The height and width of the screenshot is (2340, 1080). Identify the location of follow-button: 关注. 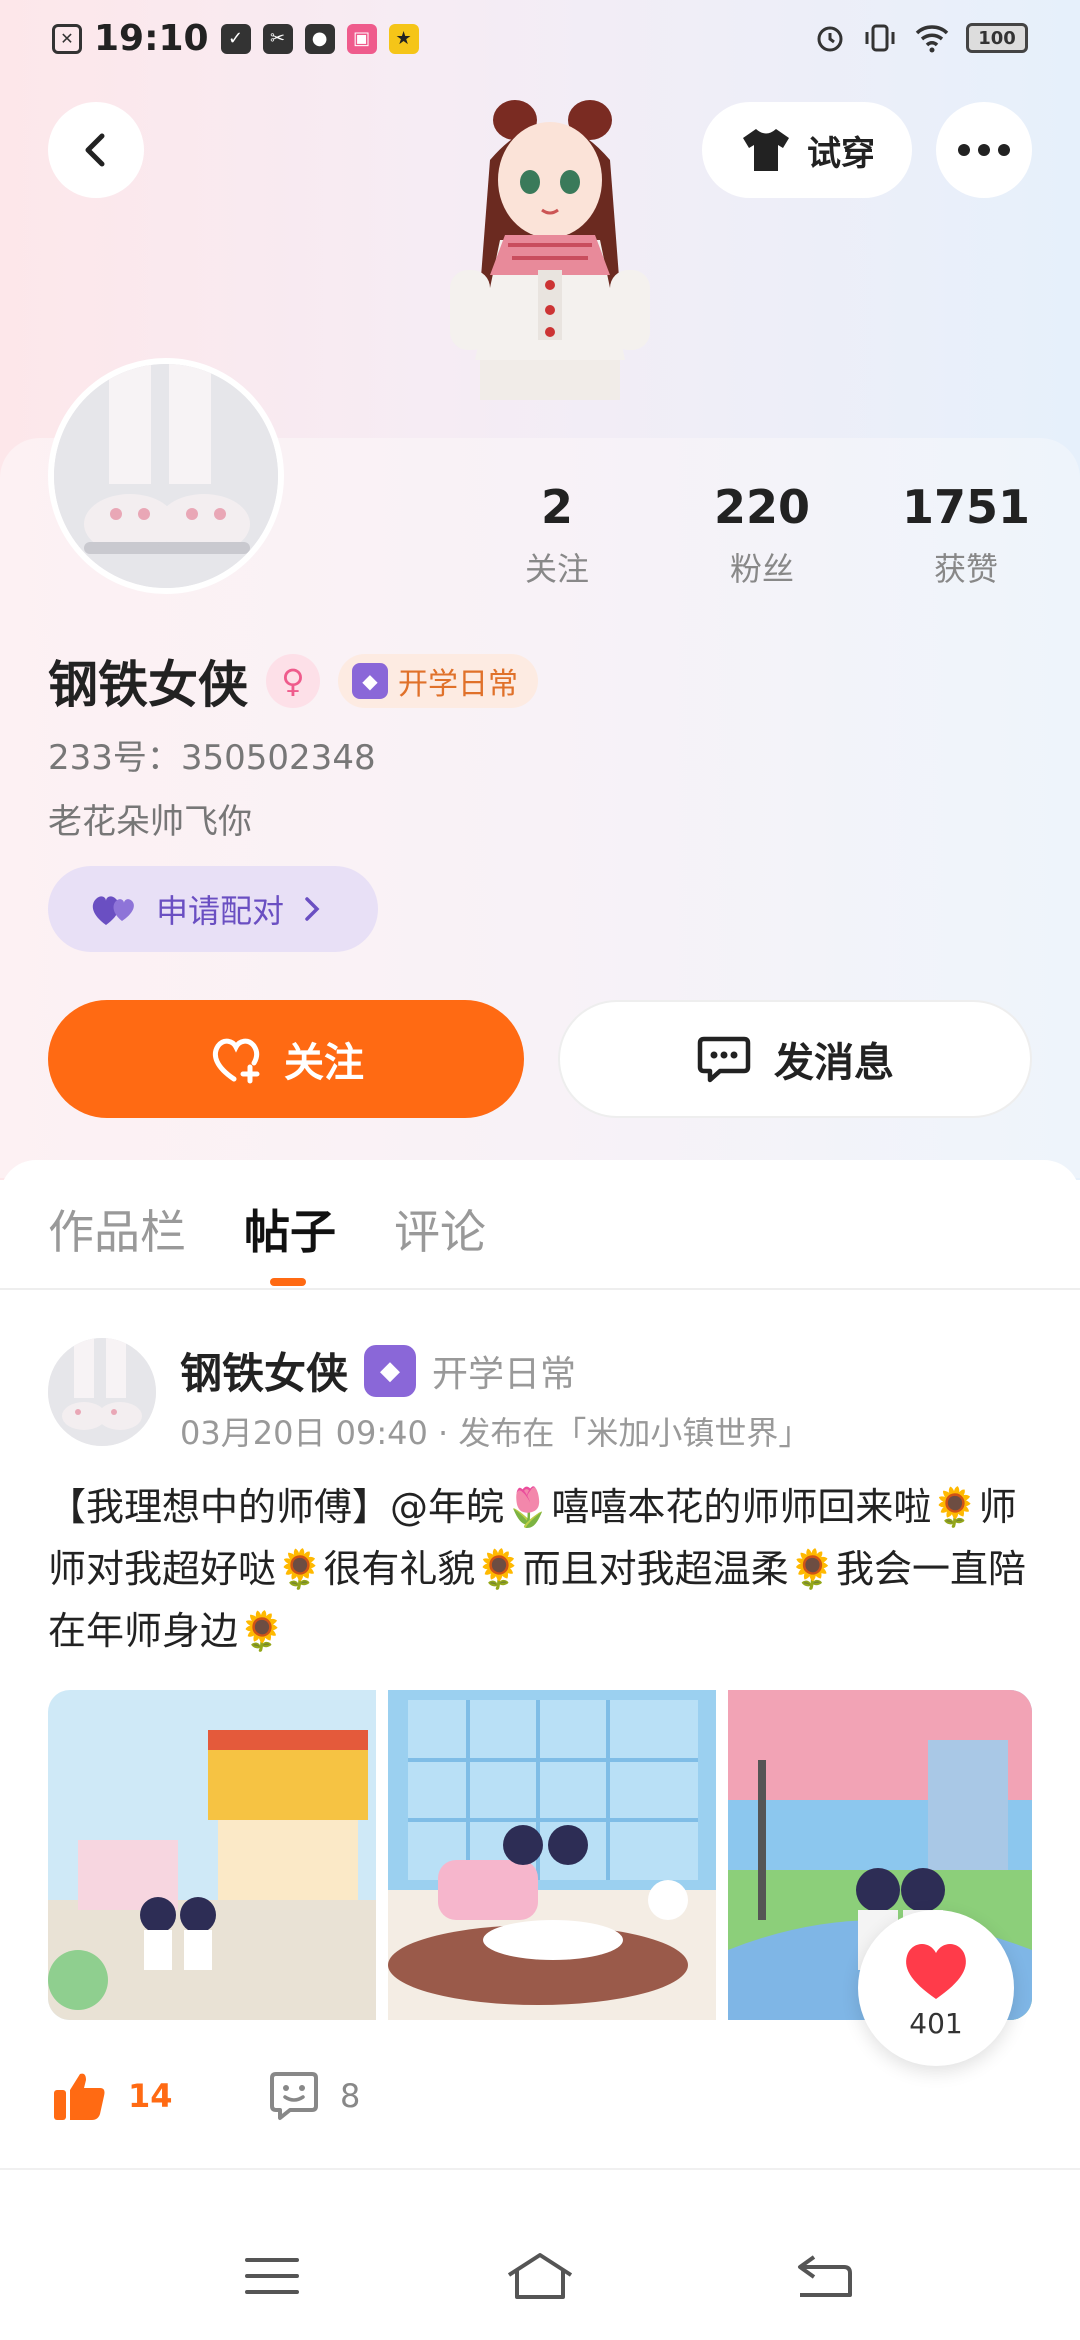
(286, 1059).